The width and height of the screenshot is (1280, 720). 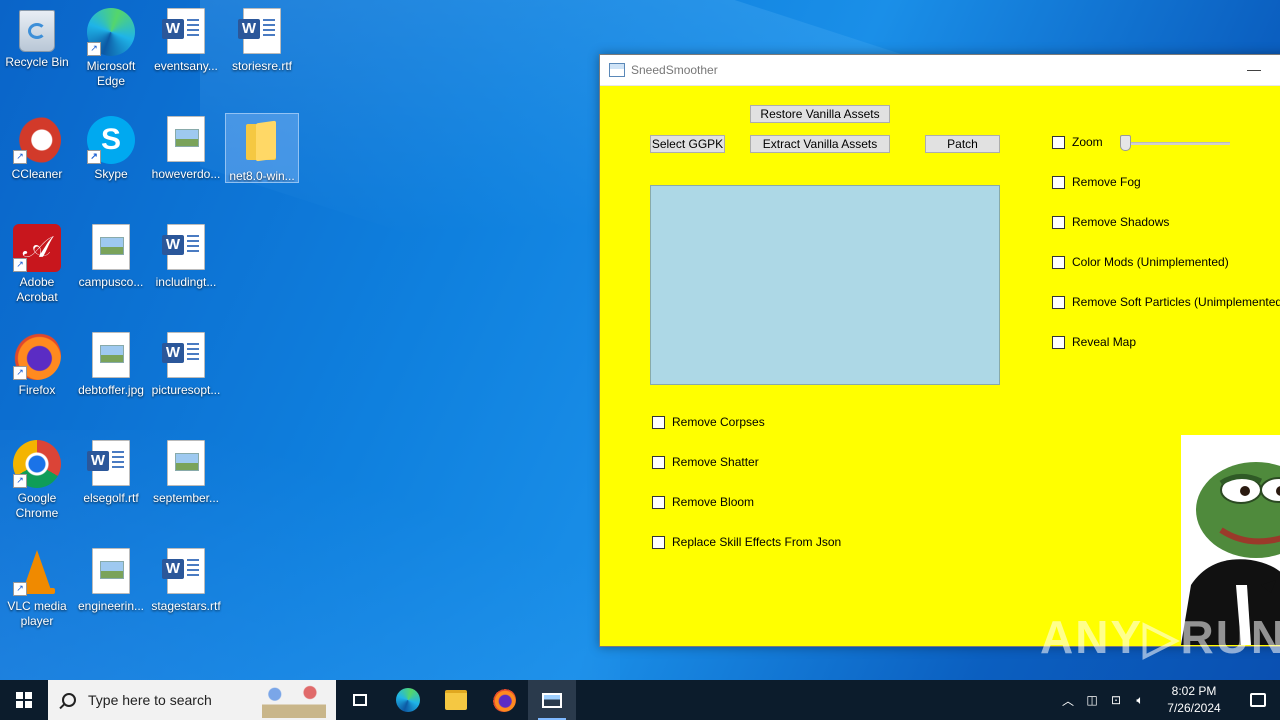 I want to click on desktop-icon-storiesre: W storiesre.rtf, so click(x=262, y=39).